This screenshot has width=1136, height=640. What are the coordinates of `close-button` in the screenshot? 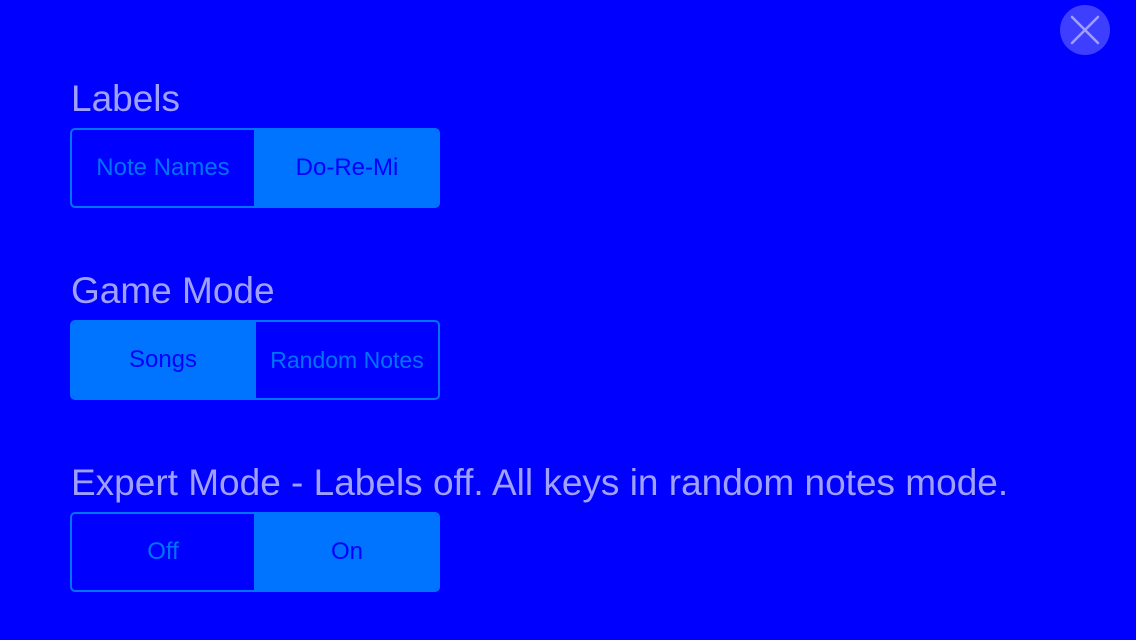 It's located at (1085, 30).